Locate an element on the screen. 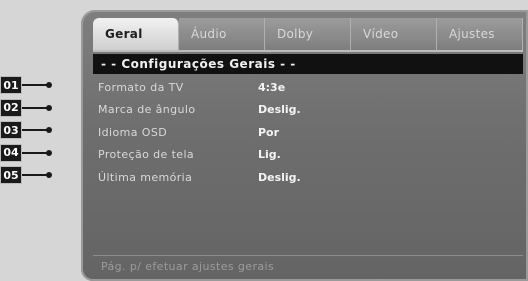 The height and width of the screenshot is (281, 528). setting-value: Por is located at coordinates (268, 132).